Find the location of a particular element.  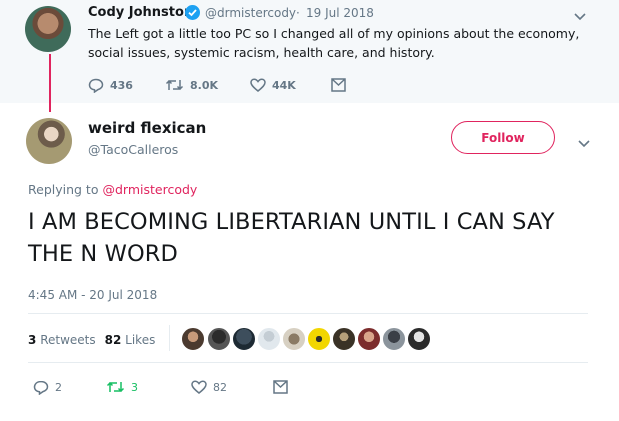

like-count: 44K is located at coordinates (284, 85).